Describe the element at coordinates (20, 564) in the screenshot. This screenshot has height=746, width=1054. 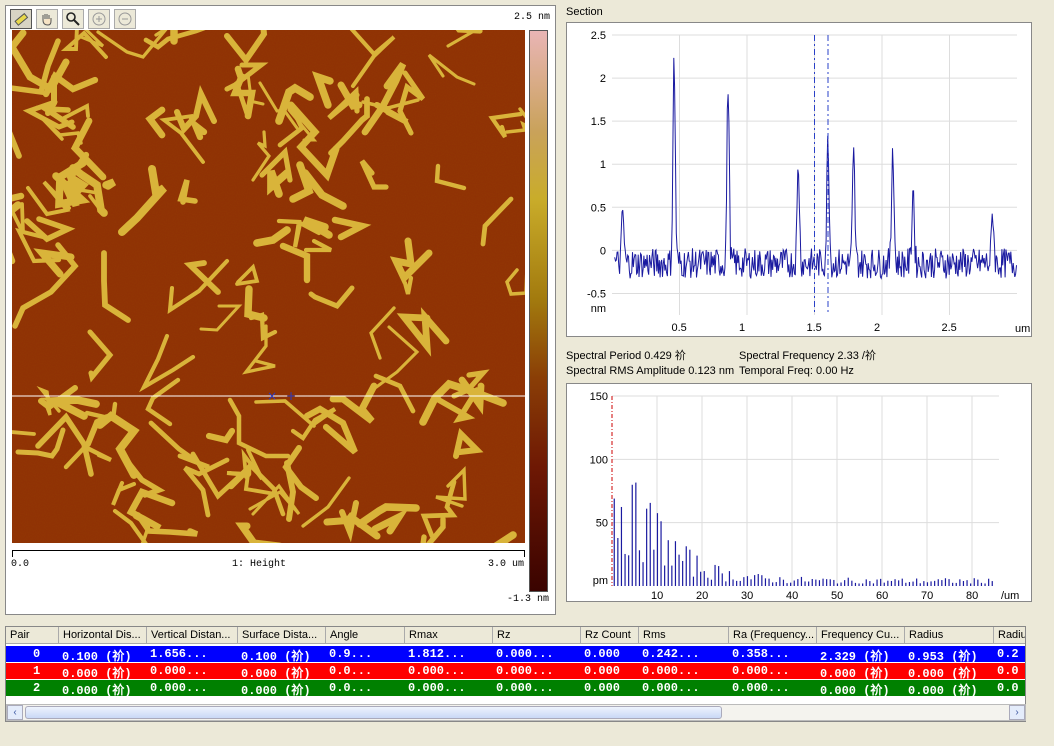
I see `x-start-label: 0.0` at that location.